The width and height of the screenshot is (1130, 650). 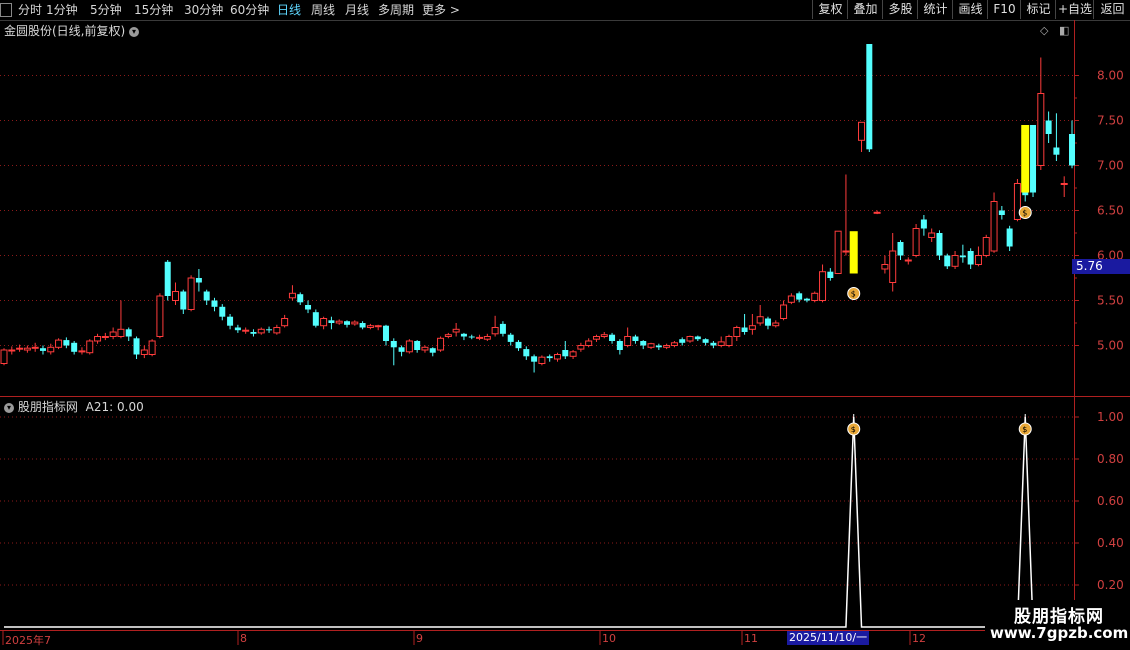 What do you see at coordinates (243, 638) in the screenshot?
I see `date-axis-label: 8` at bounding box center [243, 638].